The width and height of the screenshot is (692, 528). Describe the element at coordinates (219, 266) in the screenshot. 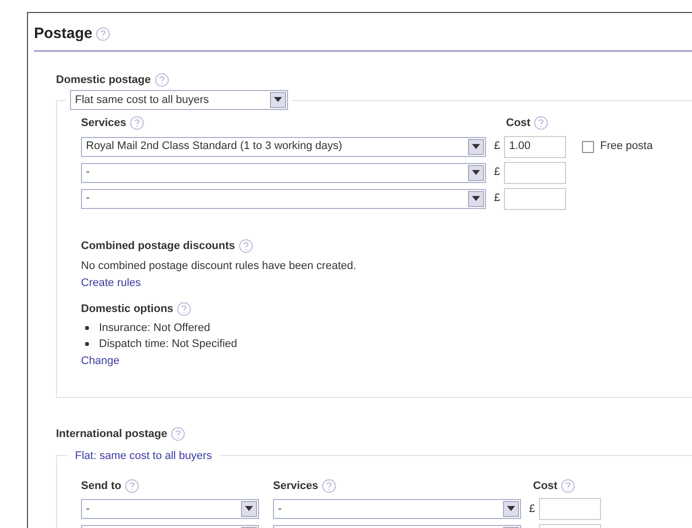

I see `combined-discounts-text: No combined postage discount rules have been created.` at that location.